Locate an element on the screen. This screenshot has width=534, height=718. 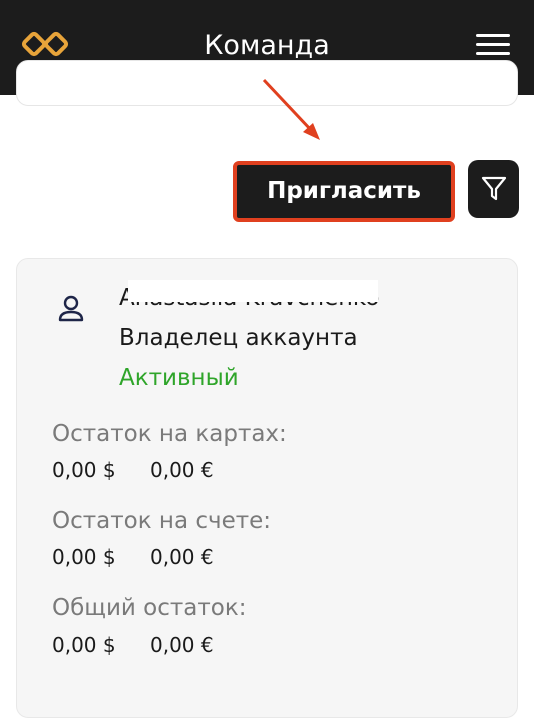
redaction-mask is located at coordinates (253, 291).